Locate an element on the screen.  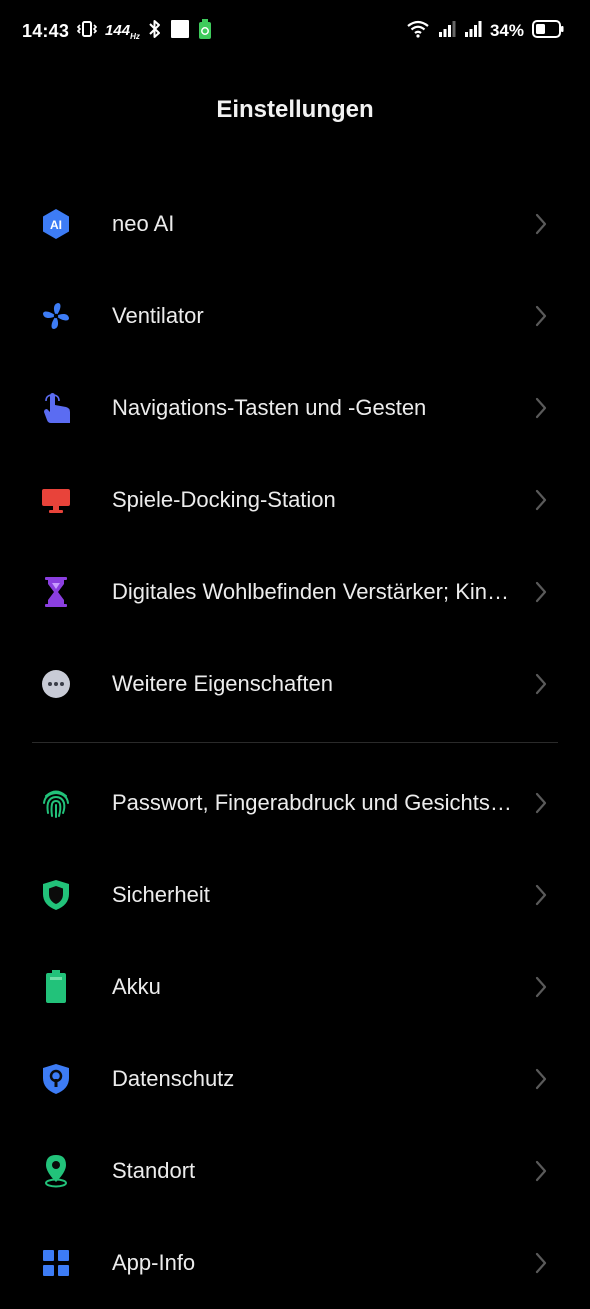
settings-item-privacy: Datenschutz is located at coordinates (295, 1079).